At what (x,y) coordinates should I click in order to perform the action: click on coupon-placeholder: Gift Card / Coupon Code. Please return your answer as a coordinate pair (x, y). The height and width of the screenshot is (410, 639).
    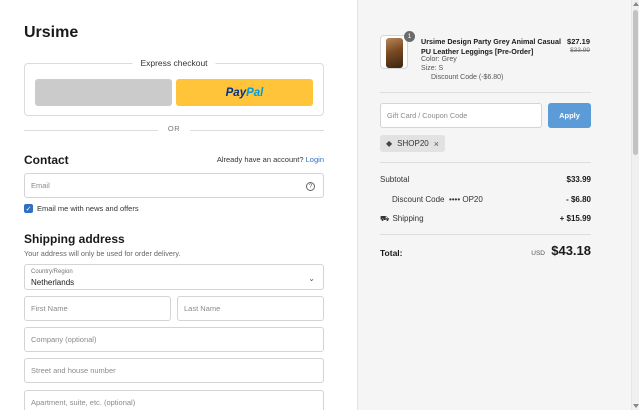
    Looking at the image, I should click on (427, 115).